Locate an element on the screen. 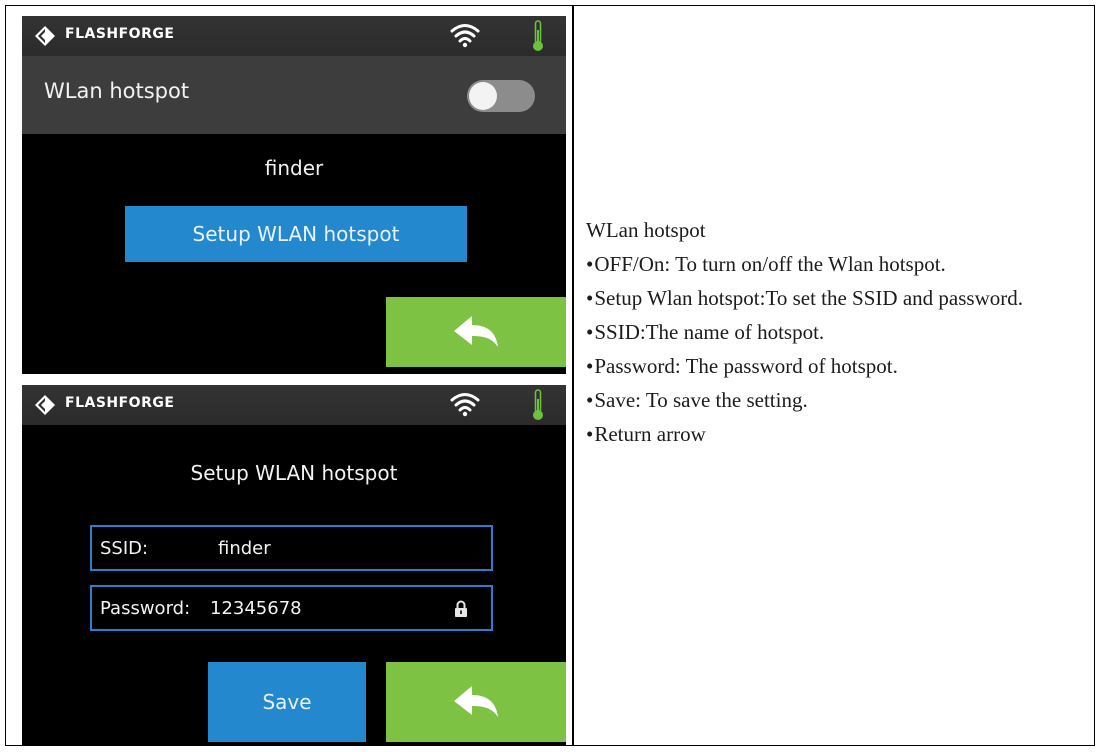  password-value: 12345678 is located at coordinates (256, 608).